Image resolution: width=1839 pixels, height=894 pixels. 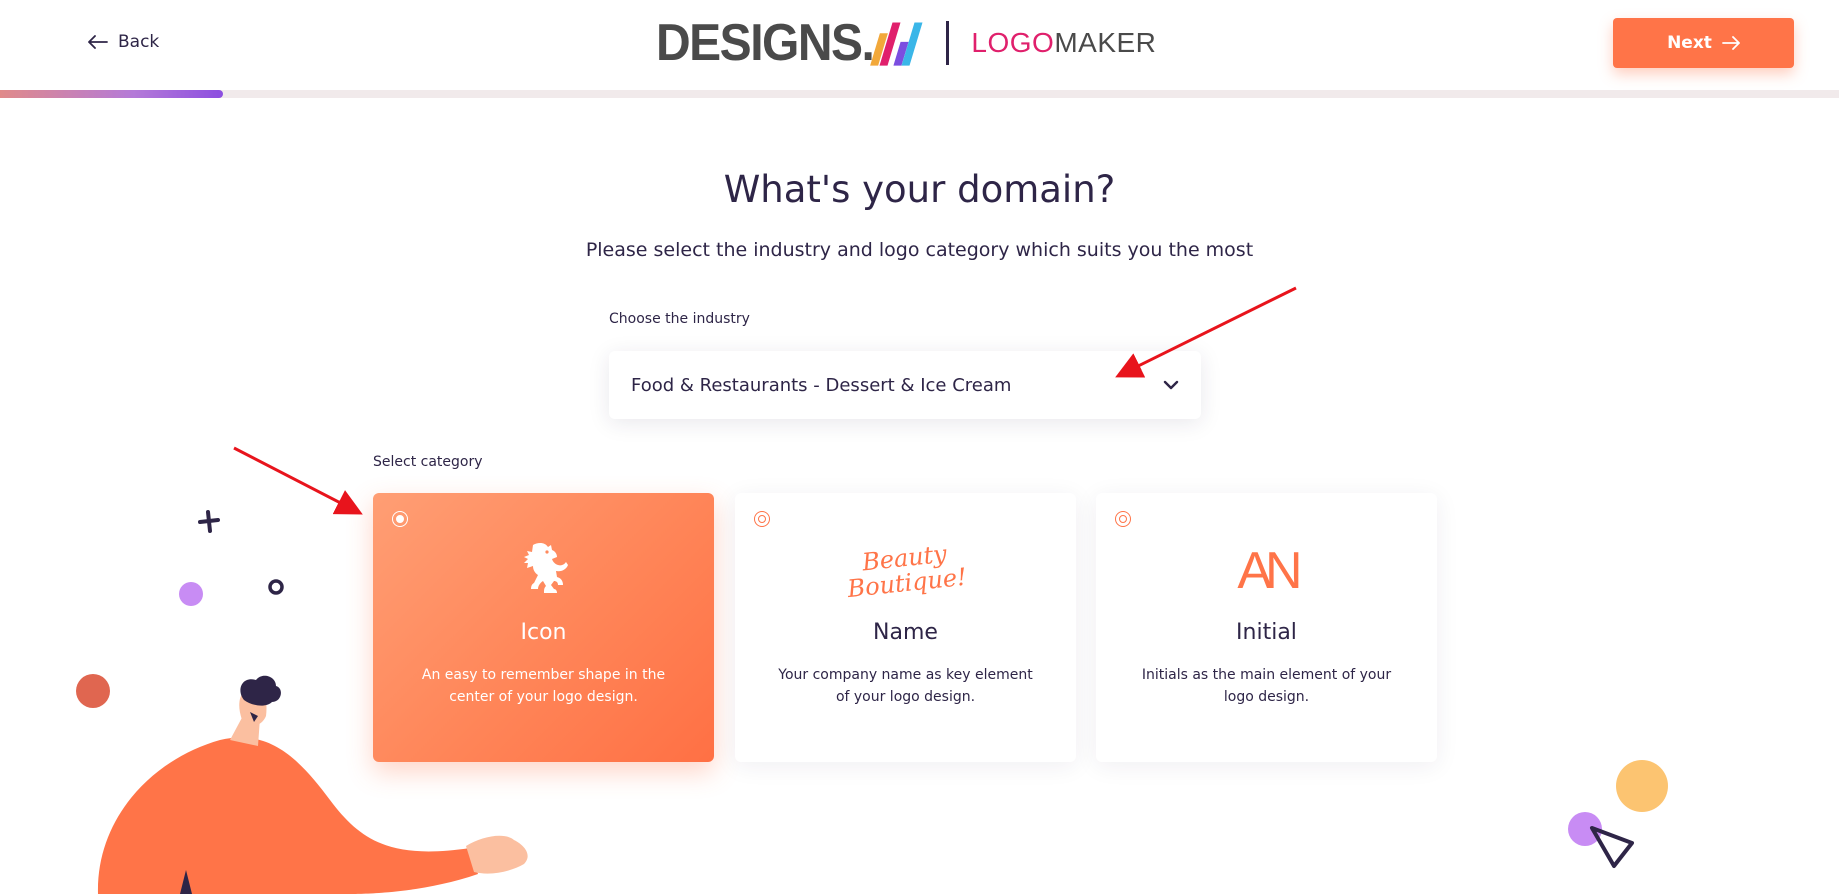 What do you see at coordinates (1064, 42) in the screenshot?
I see `brand-logomaker: LOGOMAKER` at bounding box center [1064, 42].